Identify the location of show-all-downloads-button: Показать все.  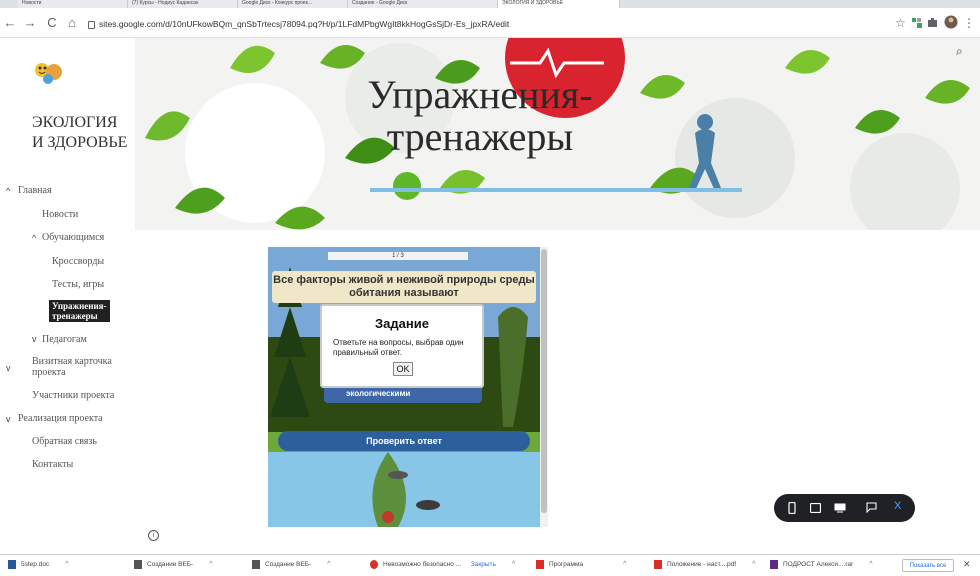
(928, 565).